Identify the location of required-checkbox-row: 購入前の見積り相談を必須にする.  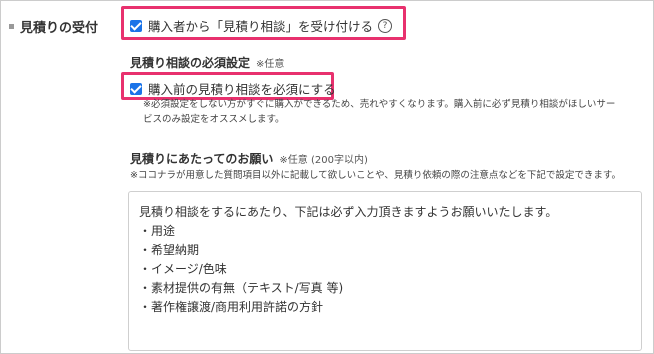
(233, 88).